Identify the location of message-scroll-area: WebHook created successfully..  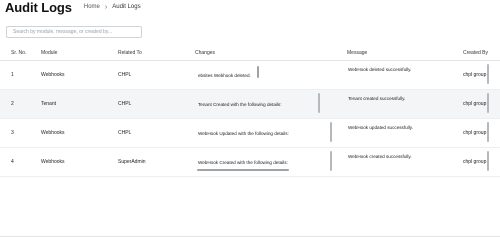
(394, 162).